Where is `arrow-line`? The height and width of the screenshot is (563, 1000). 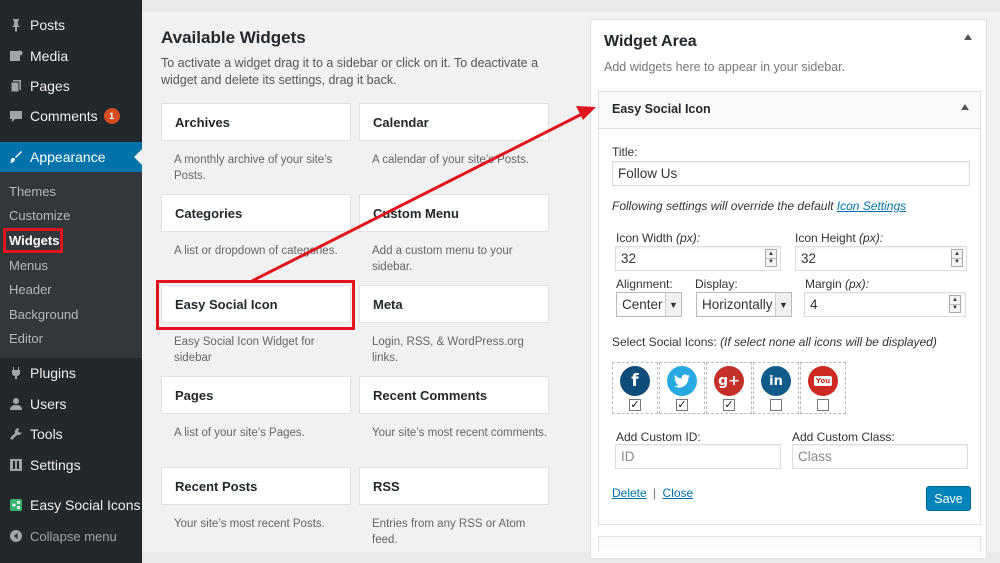
arrow-line is located at coordinates (417, 197).